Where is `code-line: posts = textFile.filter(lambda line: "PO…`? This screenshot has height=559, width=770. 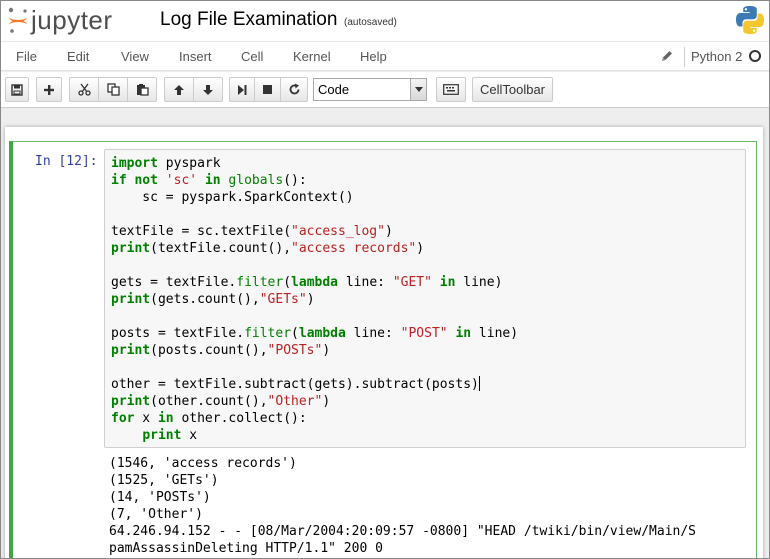 code-line: posts = textFile.filter(lambda line: "PO… is located at coordinates (315, 333).